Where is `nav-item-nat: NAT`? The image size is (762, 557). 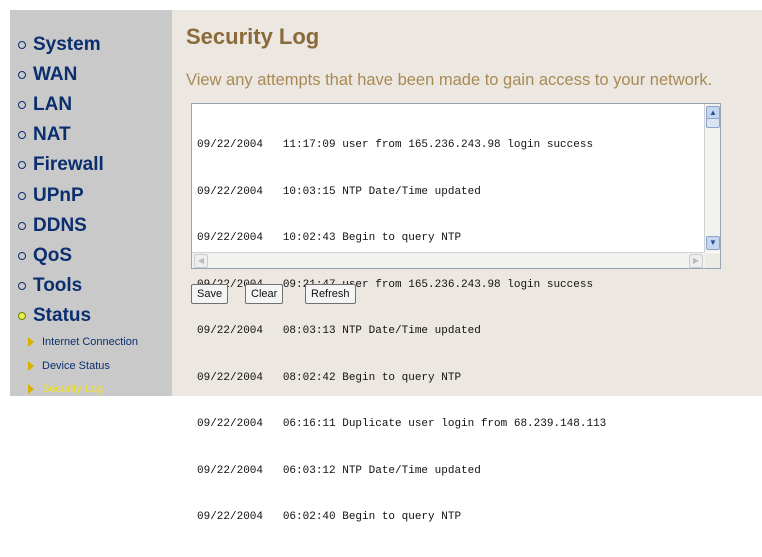
nav-item-nat: NAT is located at coordinates (44, 135).